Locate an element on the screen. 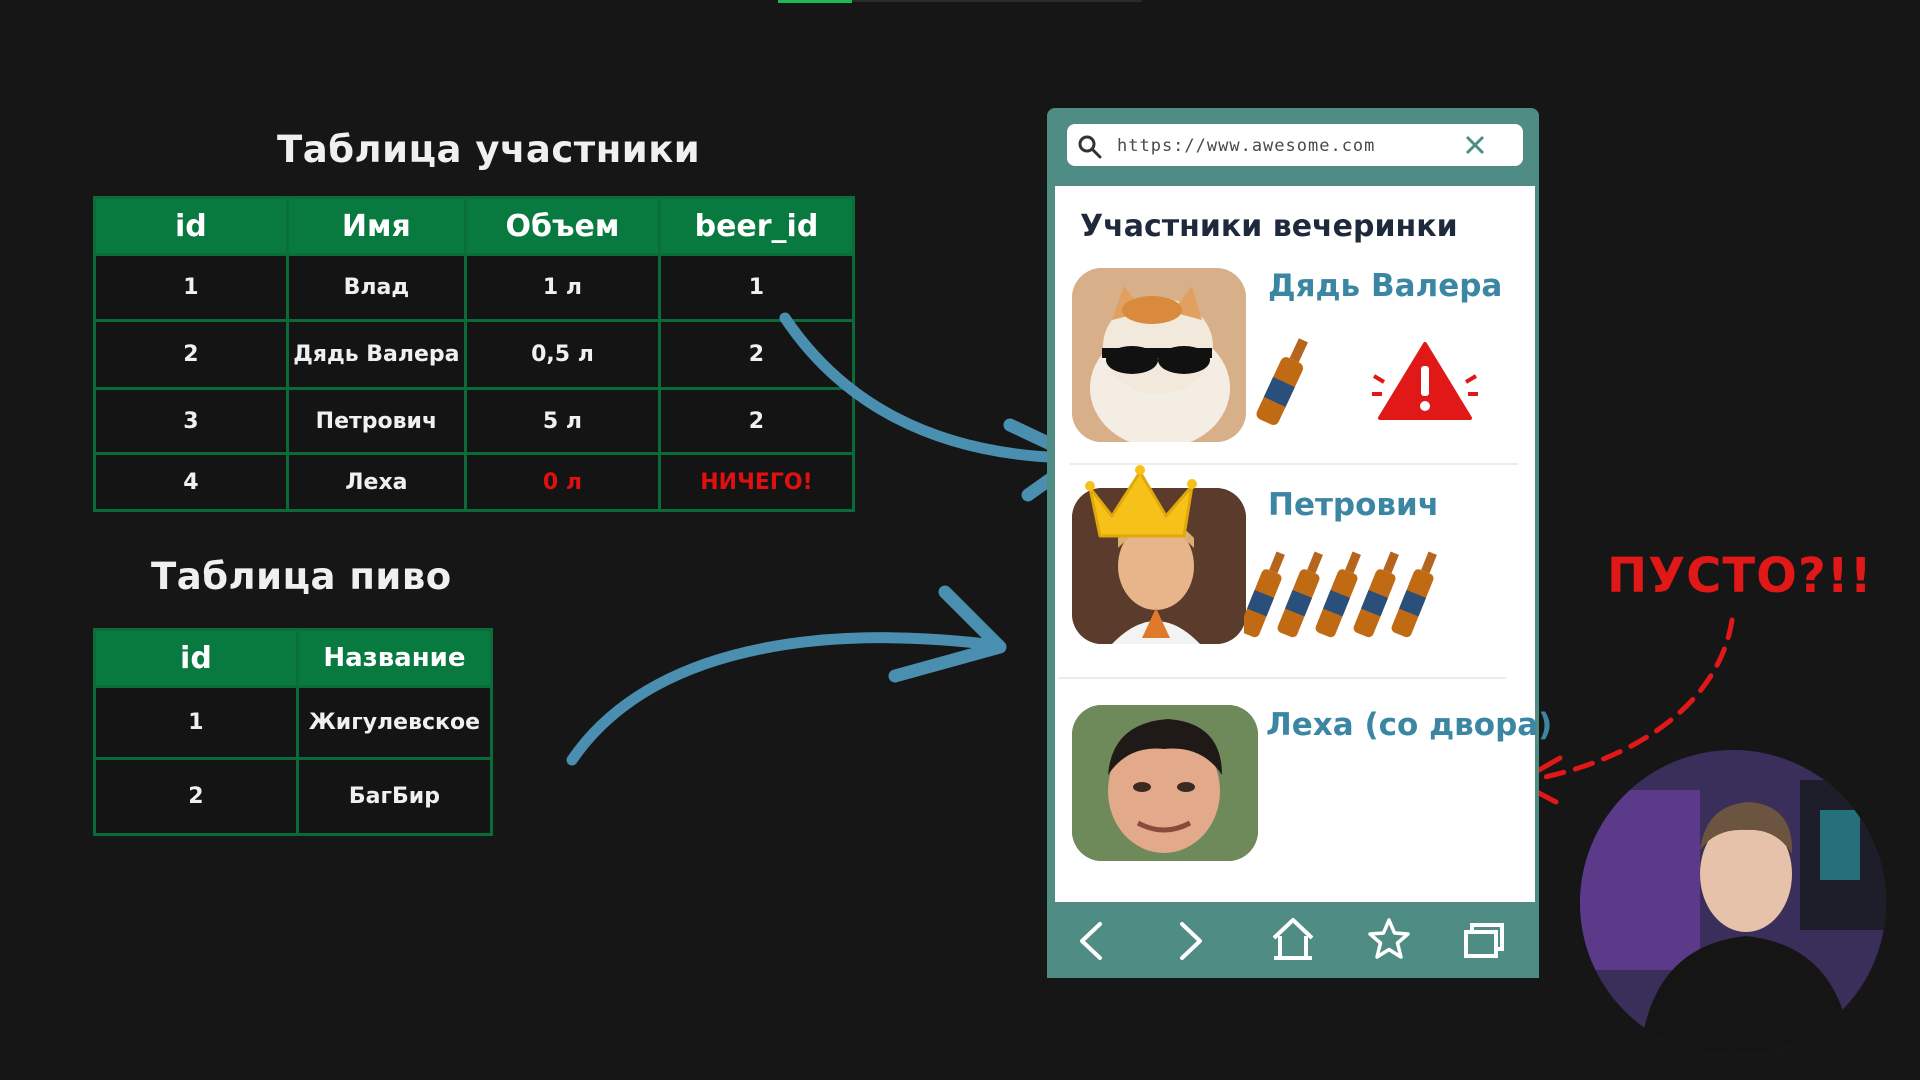 The width and height of the screenshot is (1920, 1080). avatar-lekha is located at coordinates (1165, 783).